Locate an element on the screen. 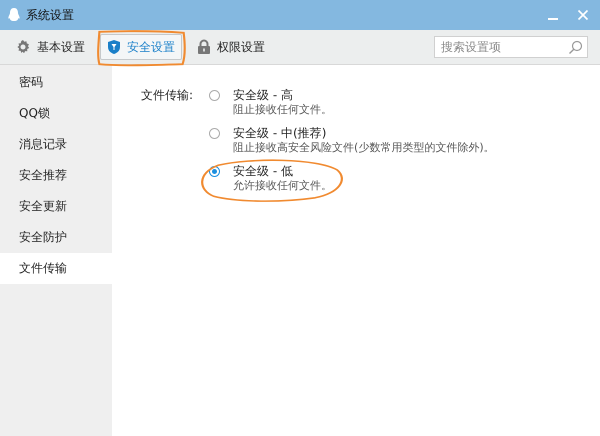  option-description: 阻止接收任何文件。 is located at coordinates (283, 110).